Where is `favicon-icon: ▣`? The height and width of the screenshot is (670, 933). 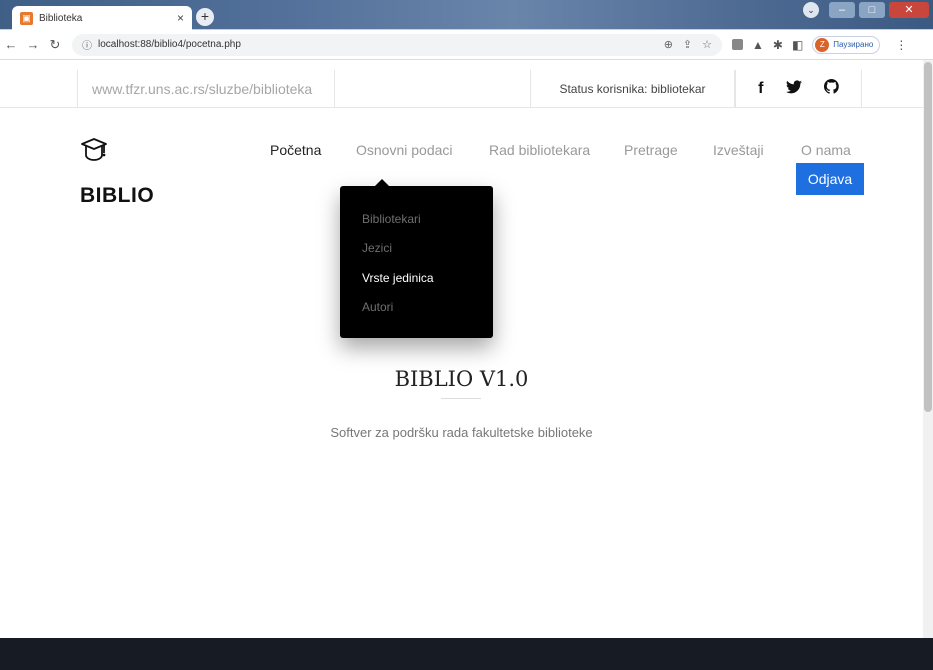
favicon-icon: ▣ is located at coordinates (26, 18).